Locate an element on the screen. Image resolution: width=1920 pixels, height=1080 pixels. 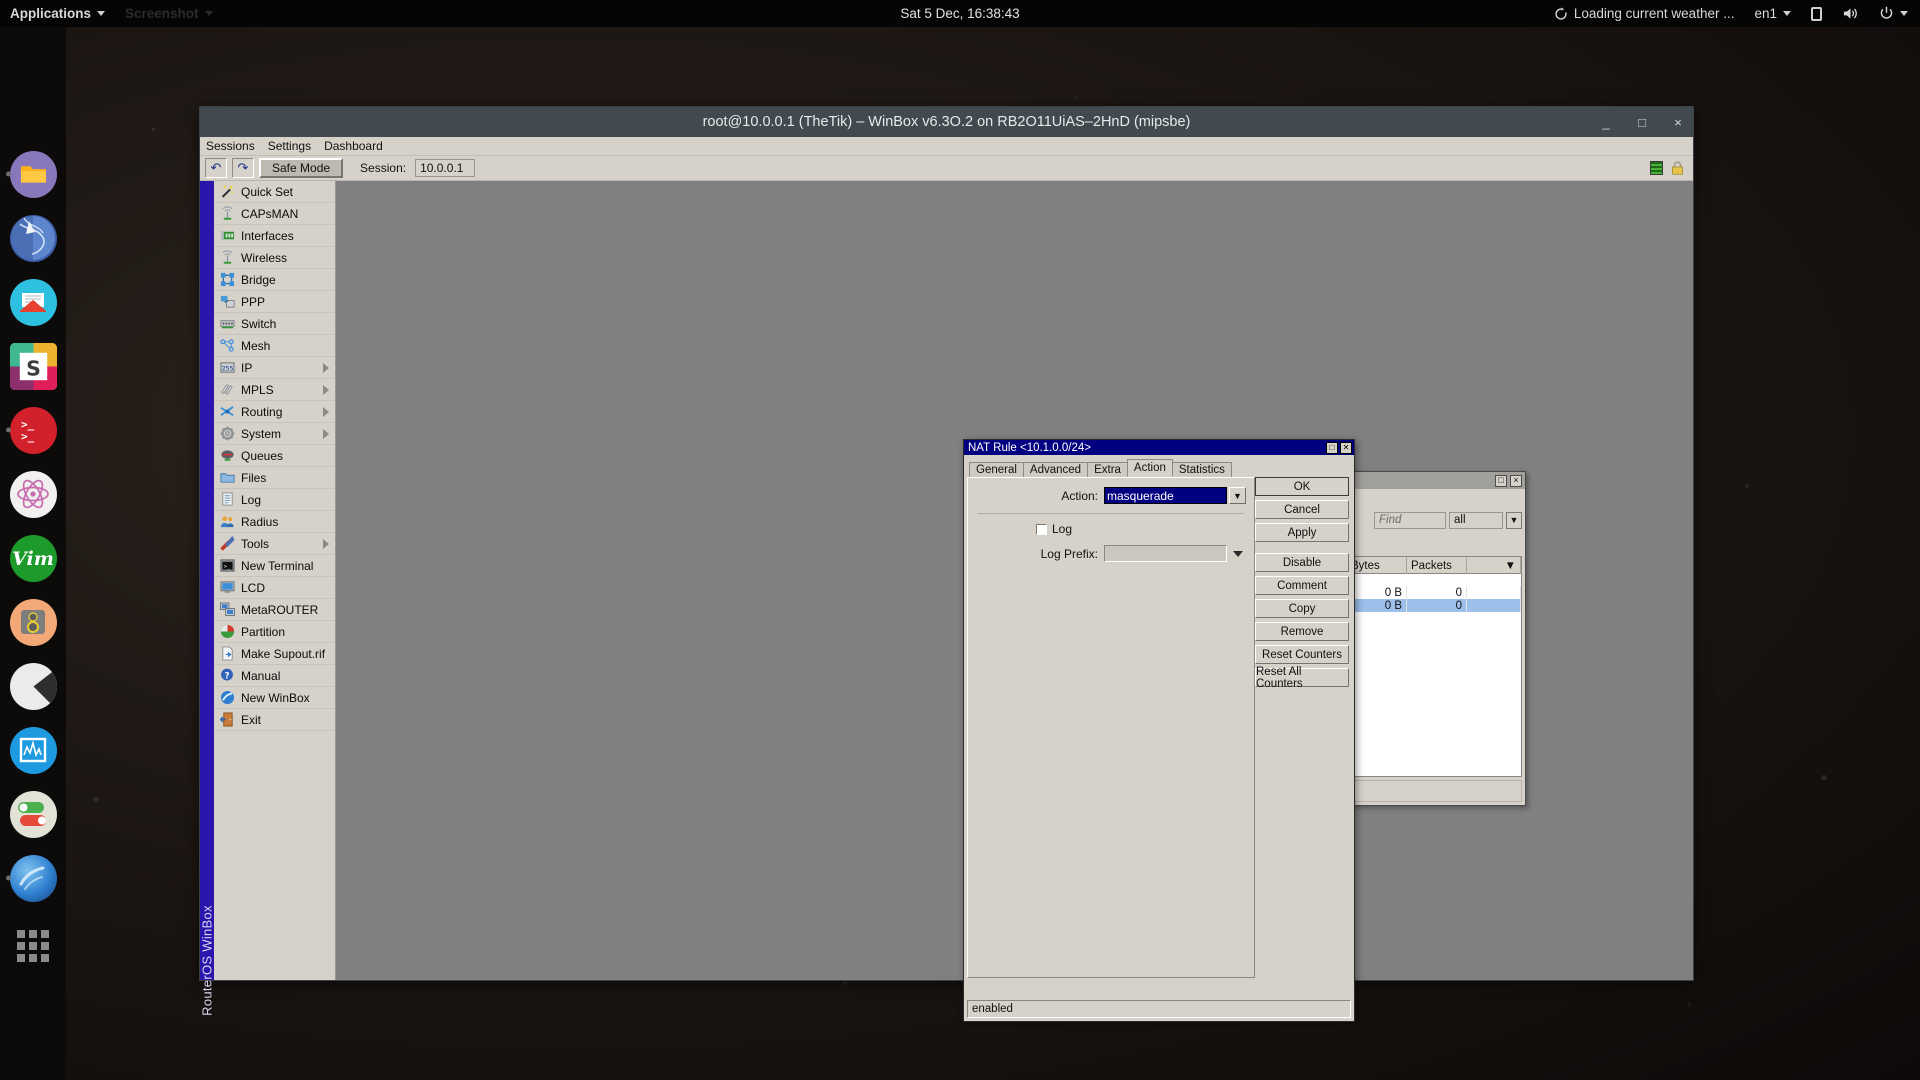
log-prefix-input is located at coordinates (1165, 553).